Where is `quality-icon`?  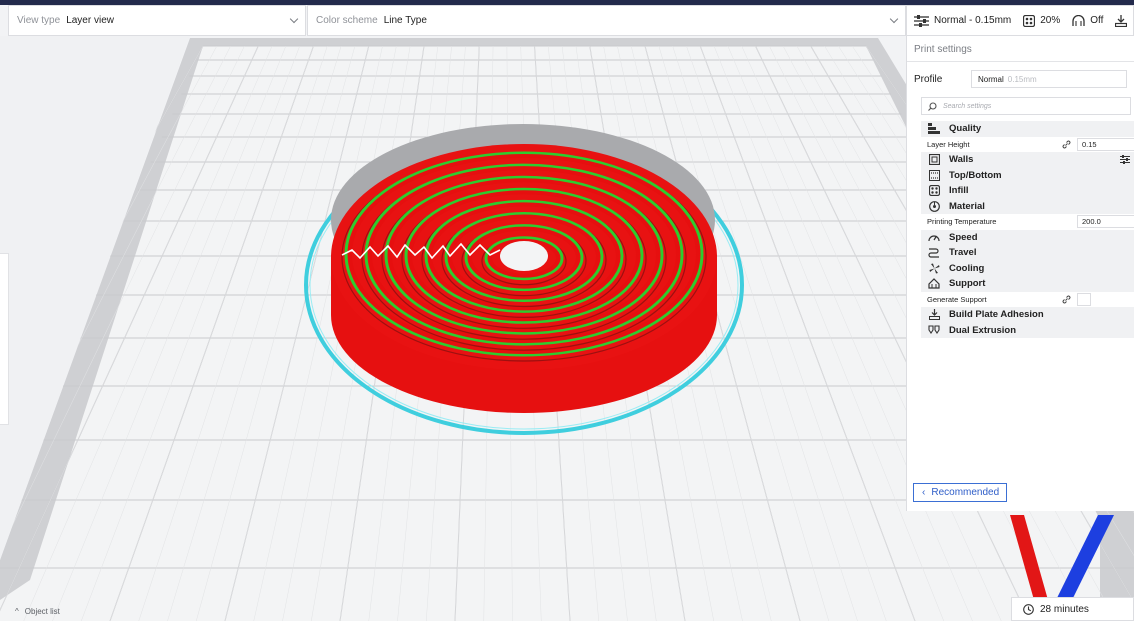 quality-icon is located at coordinates (934, 129).